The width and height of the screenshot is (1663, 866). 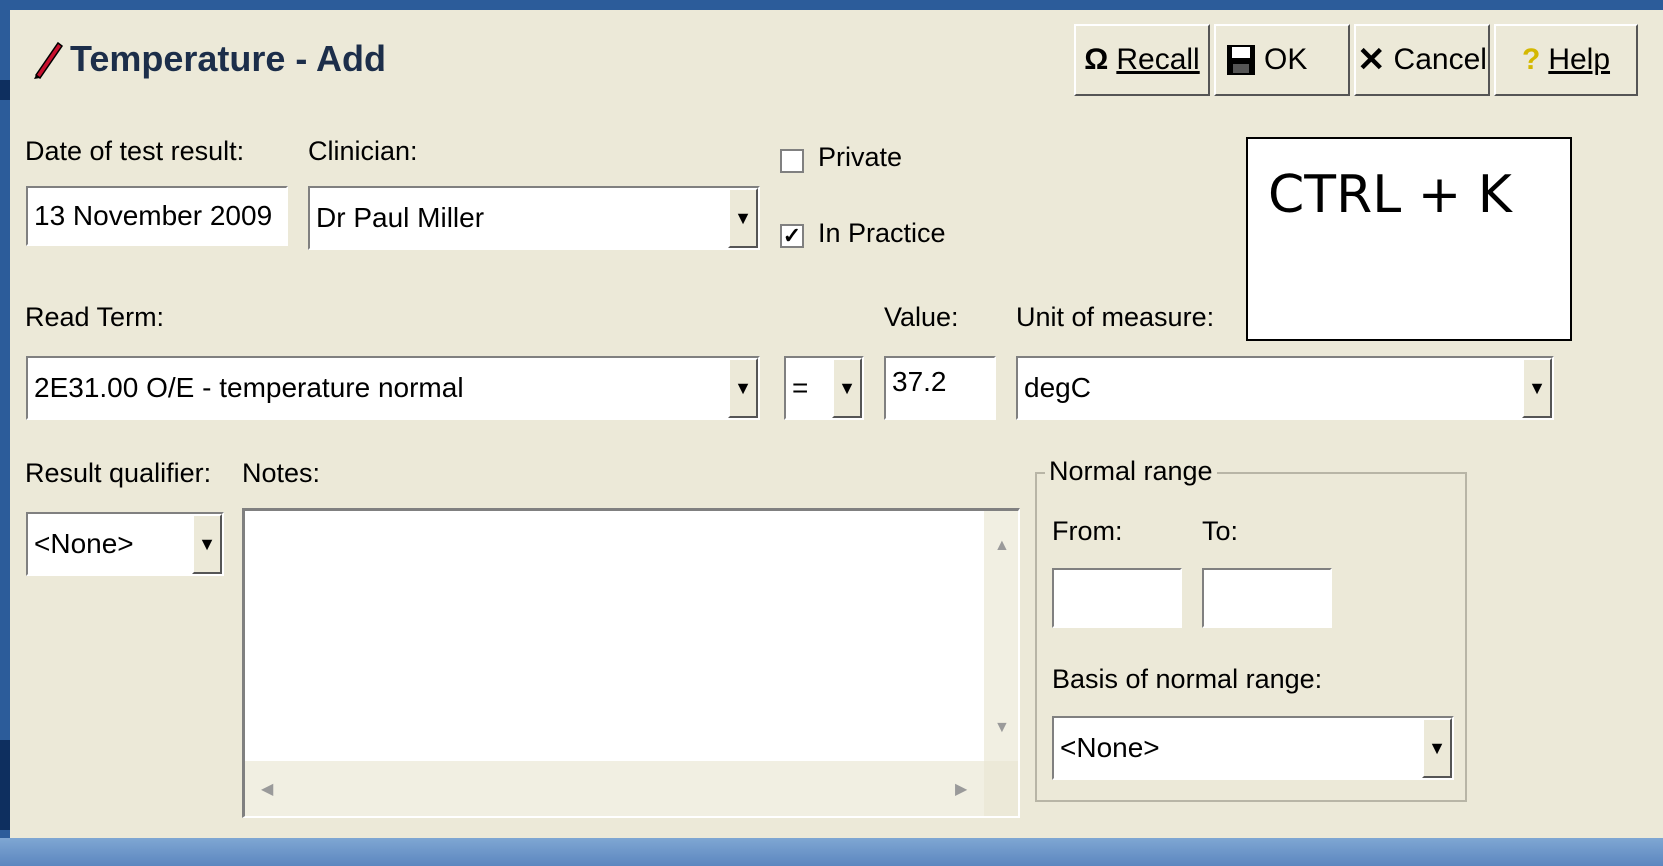 What do you see at coordinates (831, 5) in the screenshot?
I see `window-top-edge` at bounding box center [831, 5].